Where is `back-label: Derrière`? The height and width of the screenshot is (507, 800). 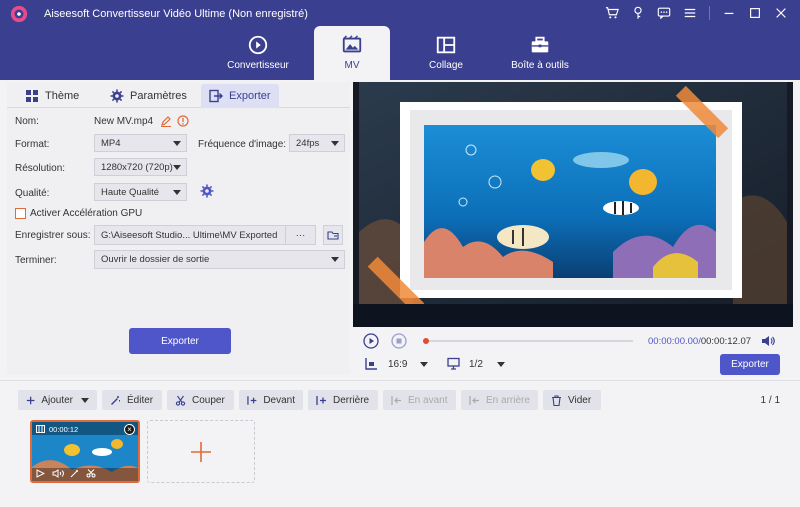
back-label: Derrière is located at coordinates (351, 400).